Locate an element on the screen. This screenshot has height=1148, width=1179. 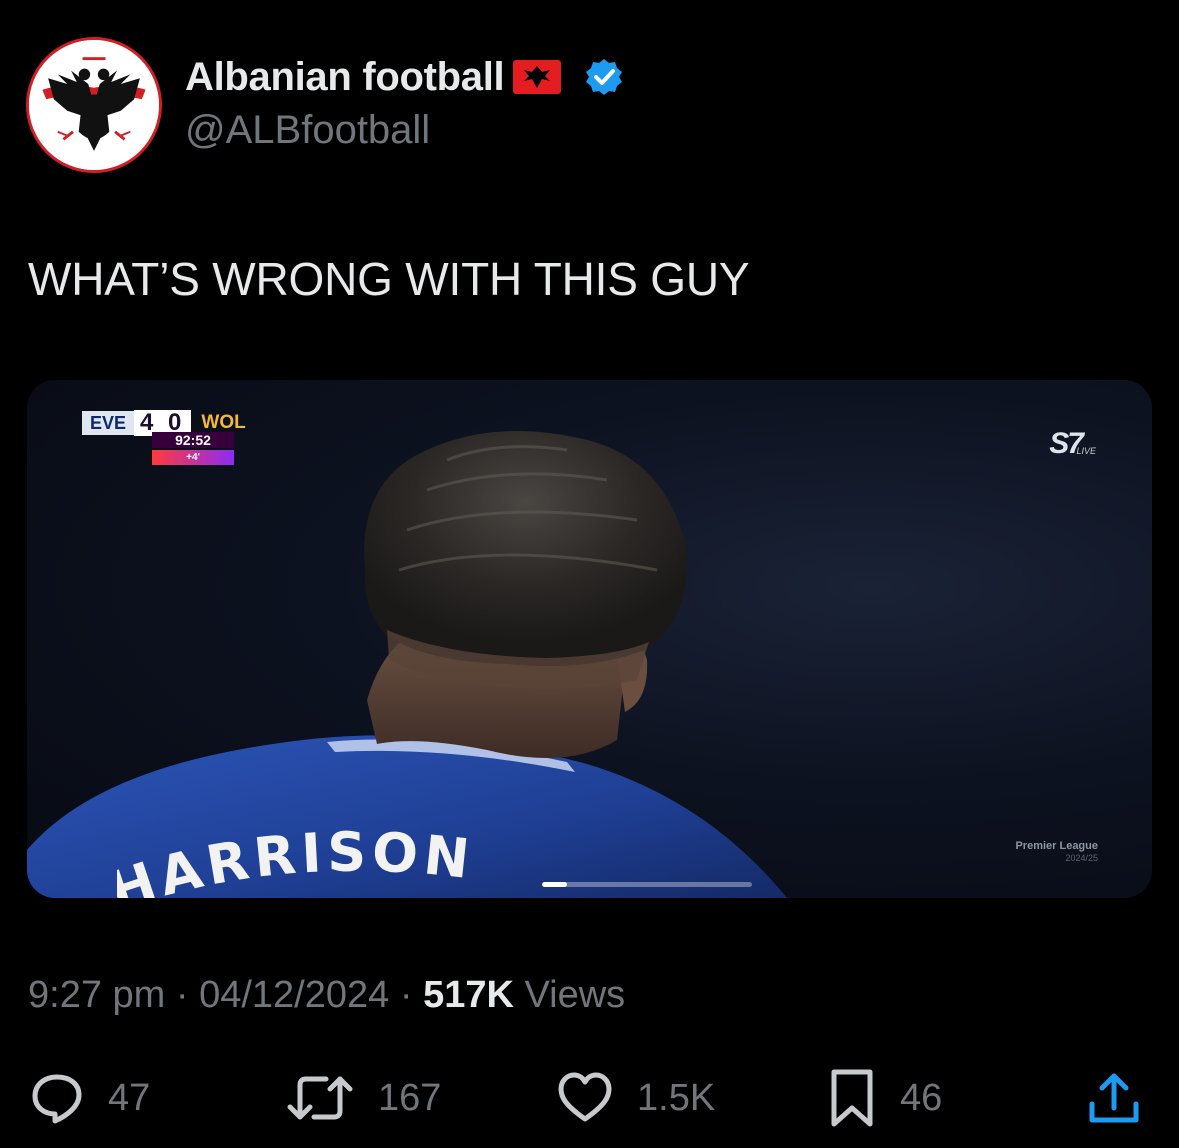
verified-badge-icon is located at coordinates (604, 77).